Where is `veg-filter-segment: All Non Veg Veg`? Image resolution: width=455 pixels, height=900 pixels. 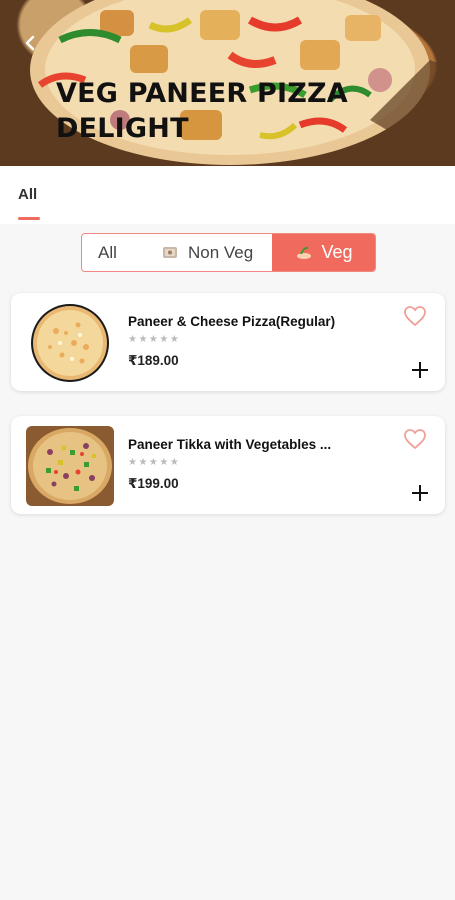 veg-filter-segment: All Non Veg Veg is located at coordinates (228, 252).